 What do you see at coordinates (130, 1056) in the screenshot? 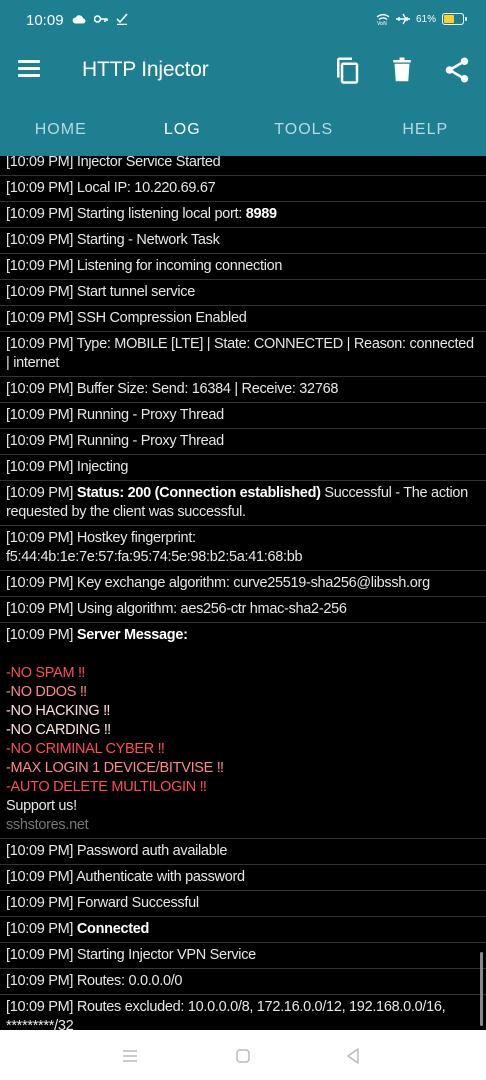
I see `recents-icon` at bounding box center [130, 1056].